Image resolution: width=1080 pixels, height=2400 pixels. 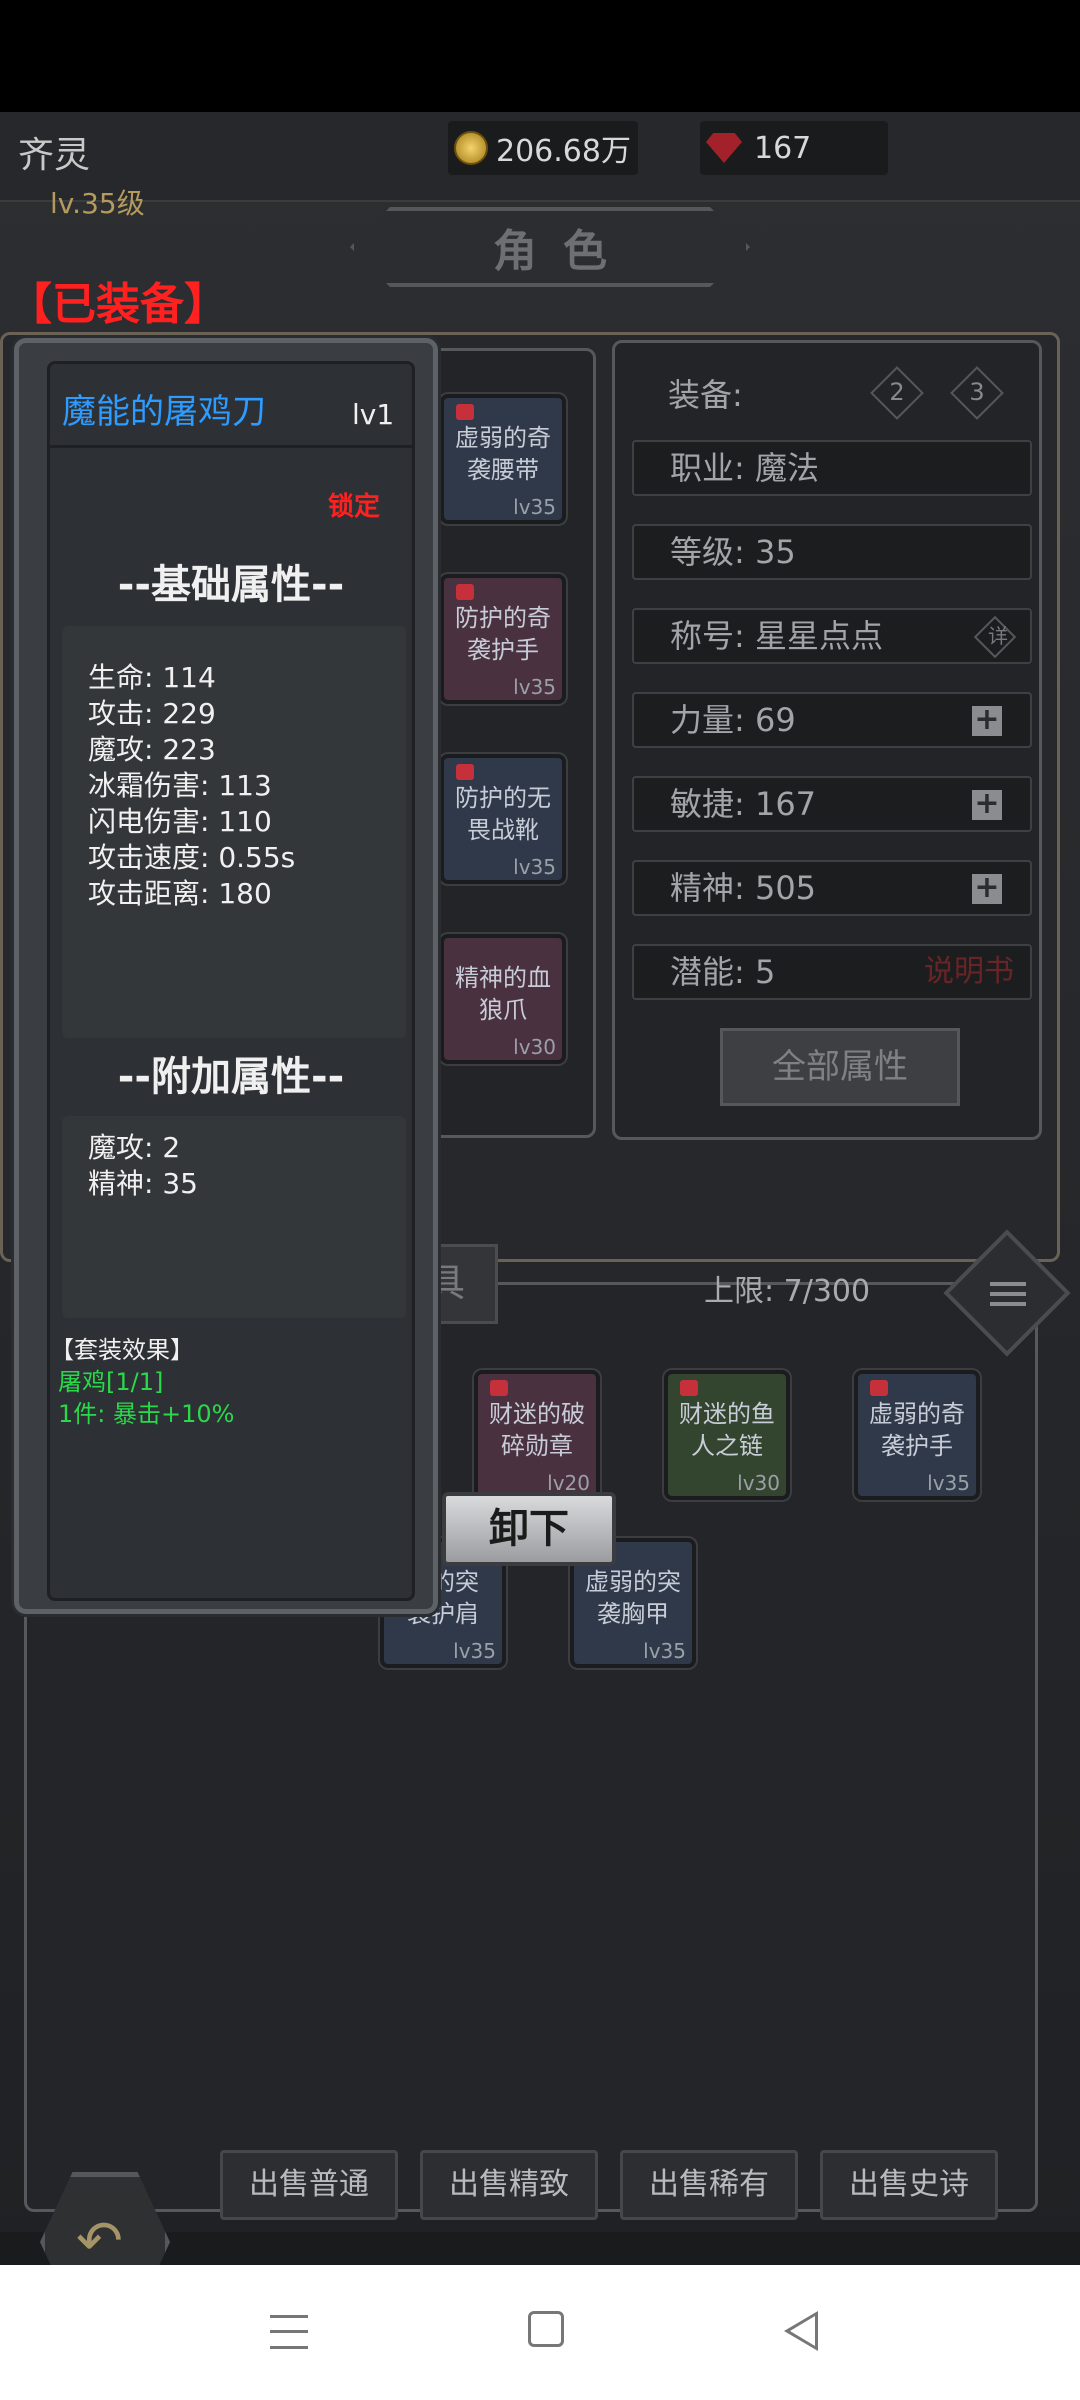 I want to click on item-name-line2: 袭护手, so click(x=917, y=1446).